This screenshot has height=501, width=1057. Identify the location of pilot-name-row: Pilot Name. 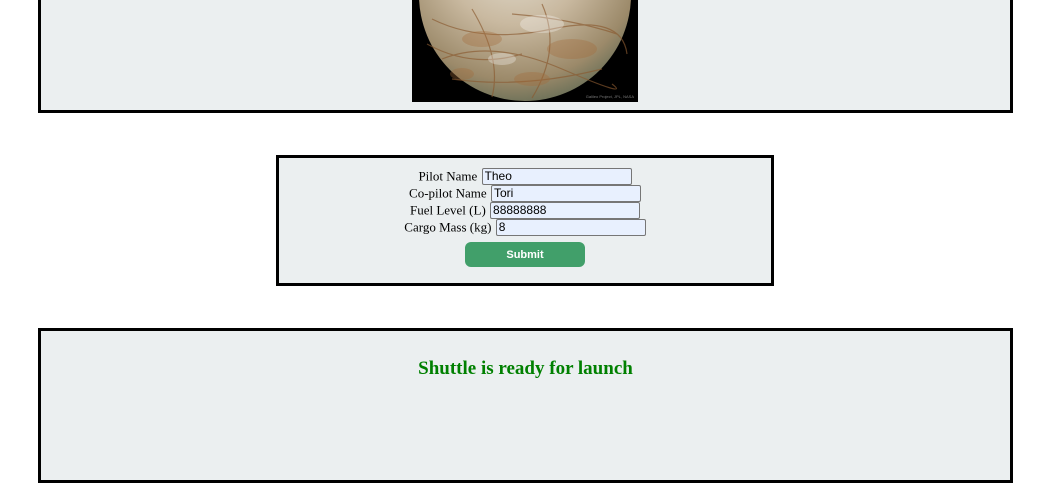
(525, 175).